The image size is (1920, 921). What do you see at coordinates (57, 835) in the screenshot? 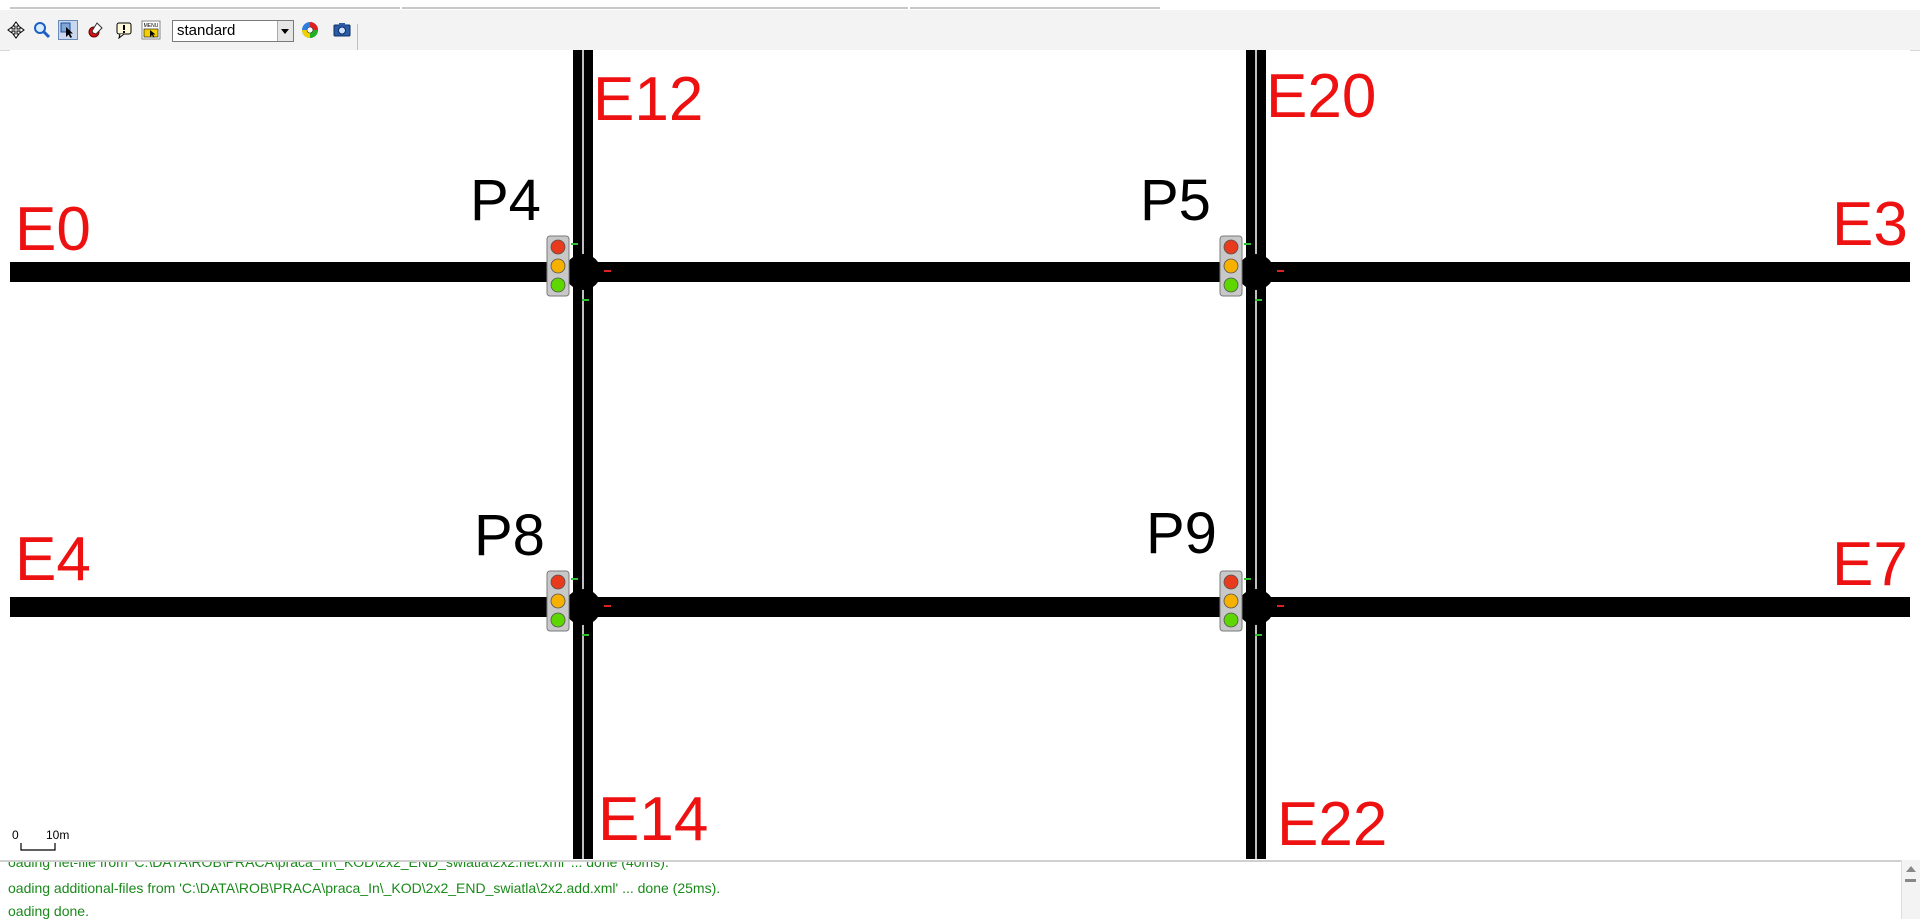
I see `scale-distance: 10m` at bounding box center [57, 835].